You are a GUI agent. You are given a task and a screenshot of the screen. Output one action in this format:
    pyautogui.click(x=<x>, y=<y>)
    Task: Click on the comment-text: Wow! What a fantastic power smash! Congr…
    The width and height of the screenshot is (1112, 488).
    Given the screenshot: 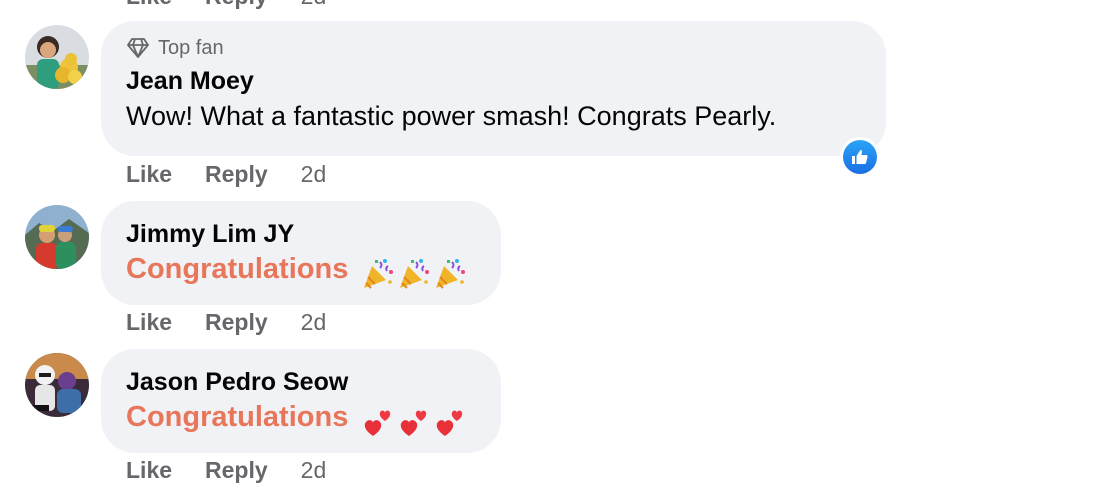 What is the action you would take?
    pyautogui.click(x=451, y=116)
    